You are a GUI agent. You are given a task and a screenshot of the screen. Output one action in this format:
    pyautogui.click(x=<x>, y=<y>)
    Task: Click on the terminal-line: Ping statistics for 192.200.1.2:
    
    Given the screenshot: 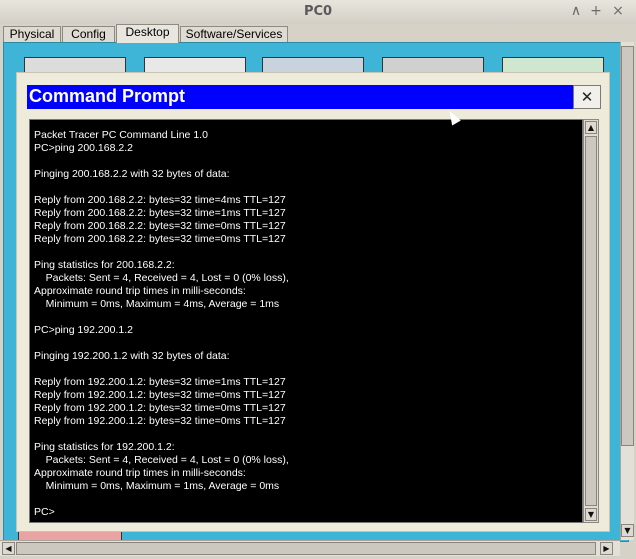 What is the action you would take?
    pyautogui.click(x=104, y=447)
    